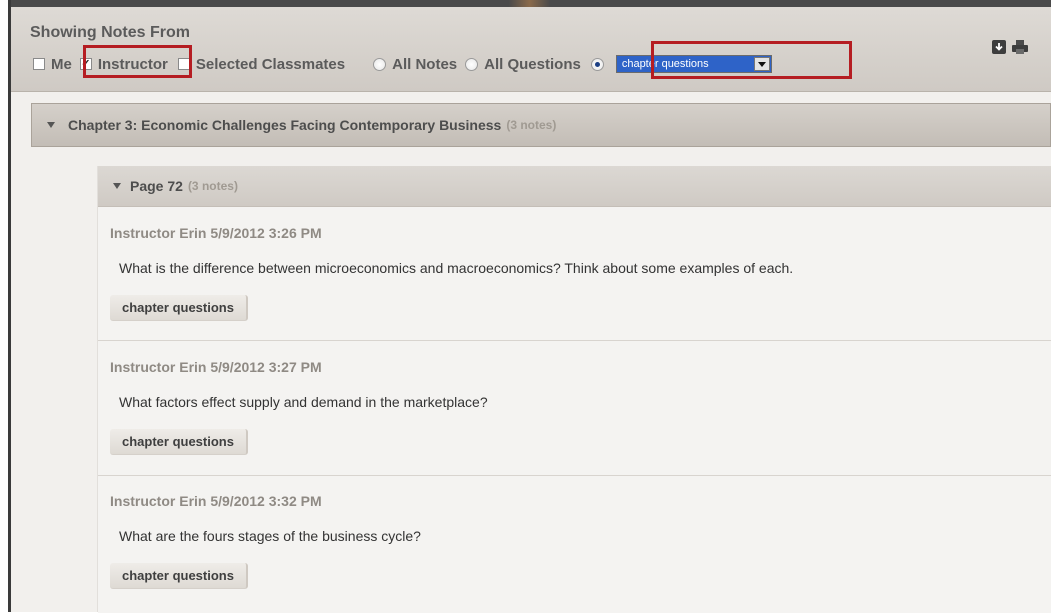  I want to click on note-author: Instructor Erin 5/9/2012 3:26 PM, so click(216, 233).